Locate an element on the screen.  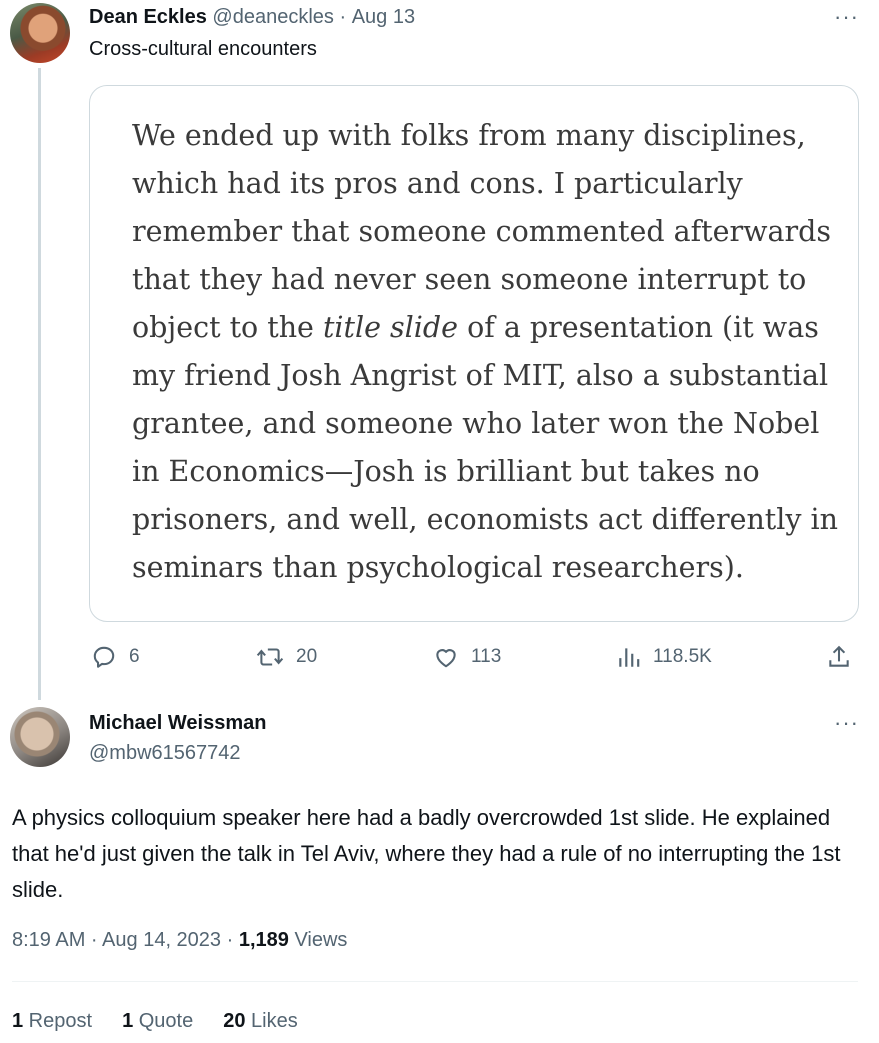
share-button is located at coordinates (839, 657).